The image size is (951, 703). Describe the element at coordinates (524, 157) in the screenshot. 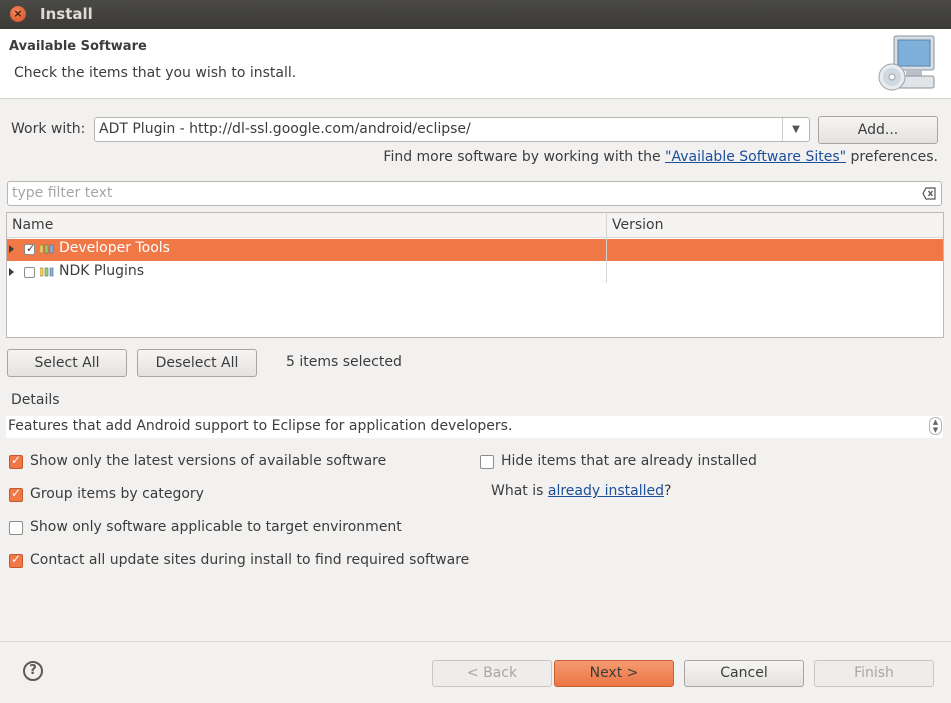

I see `find-more-prefix: Find more software by working with the` at that location.